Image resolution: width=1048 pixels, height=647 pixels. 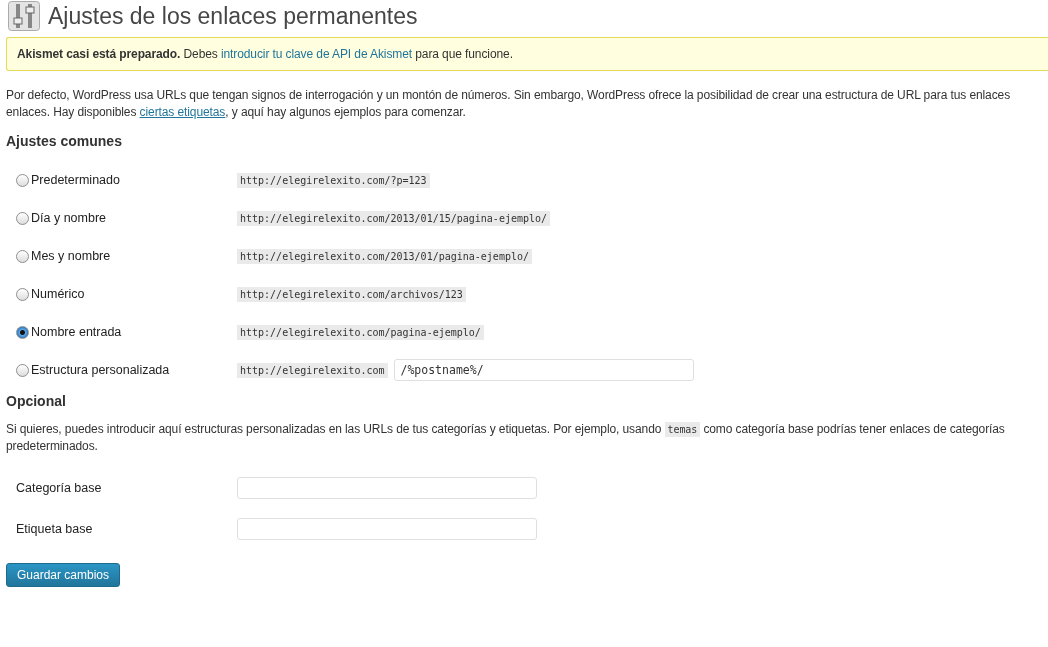 I want to click on section-heading: Opcional, so click(x=36, y=401).